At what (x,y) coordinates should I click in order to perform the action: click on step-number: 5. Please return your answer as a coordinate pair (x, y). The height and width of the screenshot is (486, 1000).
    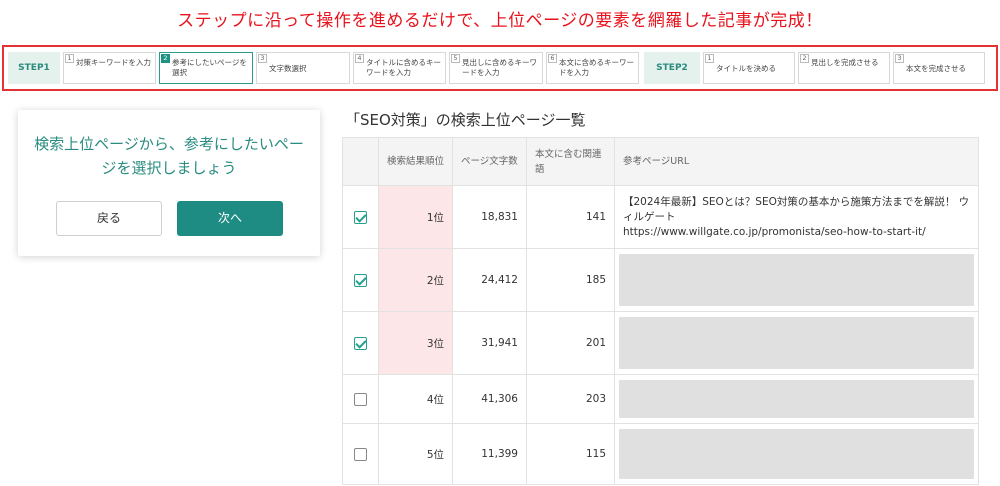
    Looking at the image, I should click on (455, 58).